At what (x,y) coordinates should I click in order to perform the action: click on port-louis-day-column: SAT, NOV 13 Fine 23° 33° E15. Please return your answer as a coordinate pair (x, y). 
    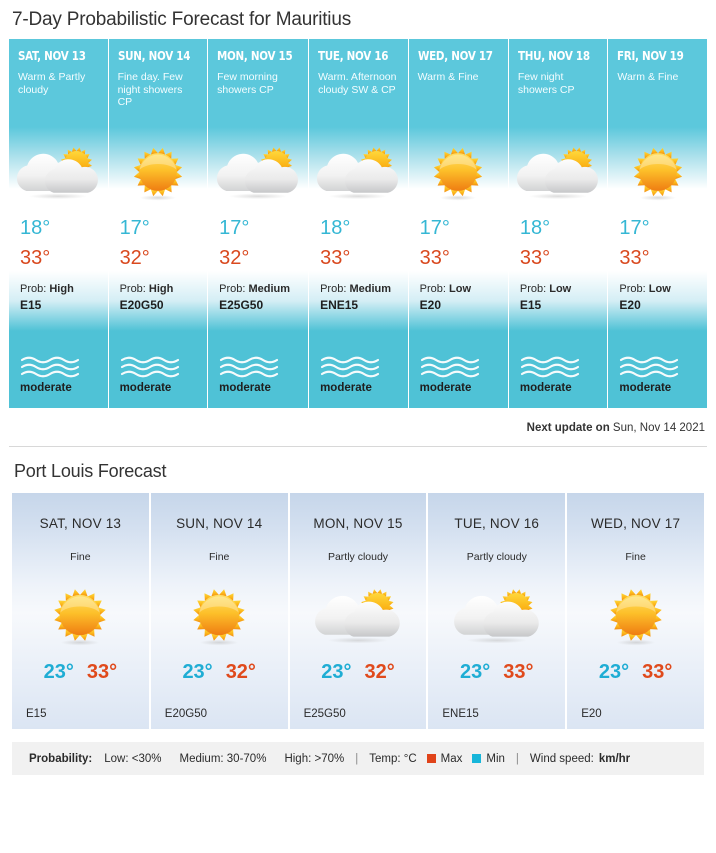
    Looking at the image, I should click on (80, 611).